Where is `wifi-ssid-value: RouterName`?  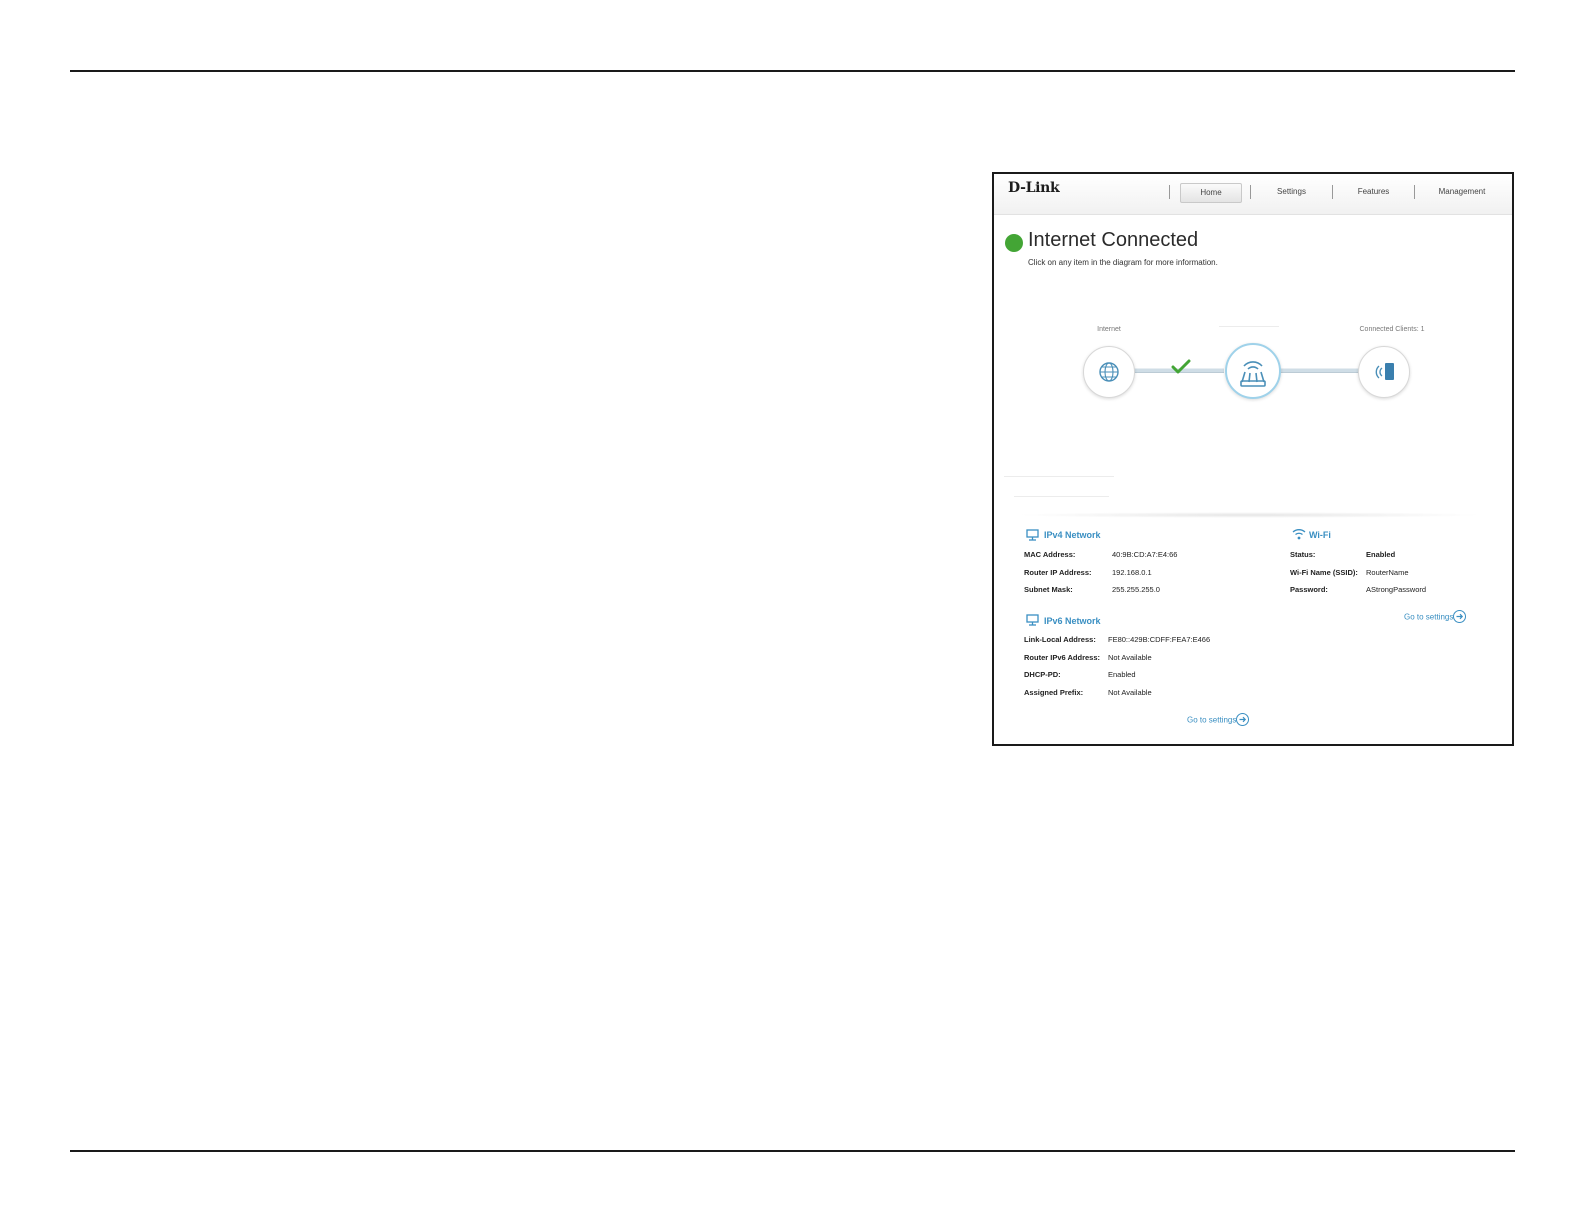
wifi-ssid-value: RouterName is located at coordinates (1387, 572).